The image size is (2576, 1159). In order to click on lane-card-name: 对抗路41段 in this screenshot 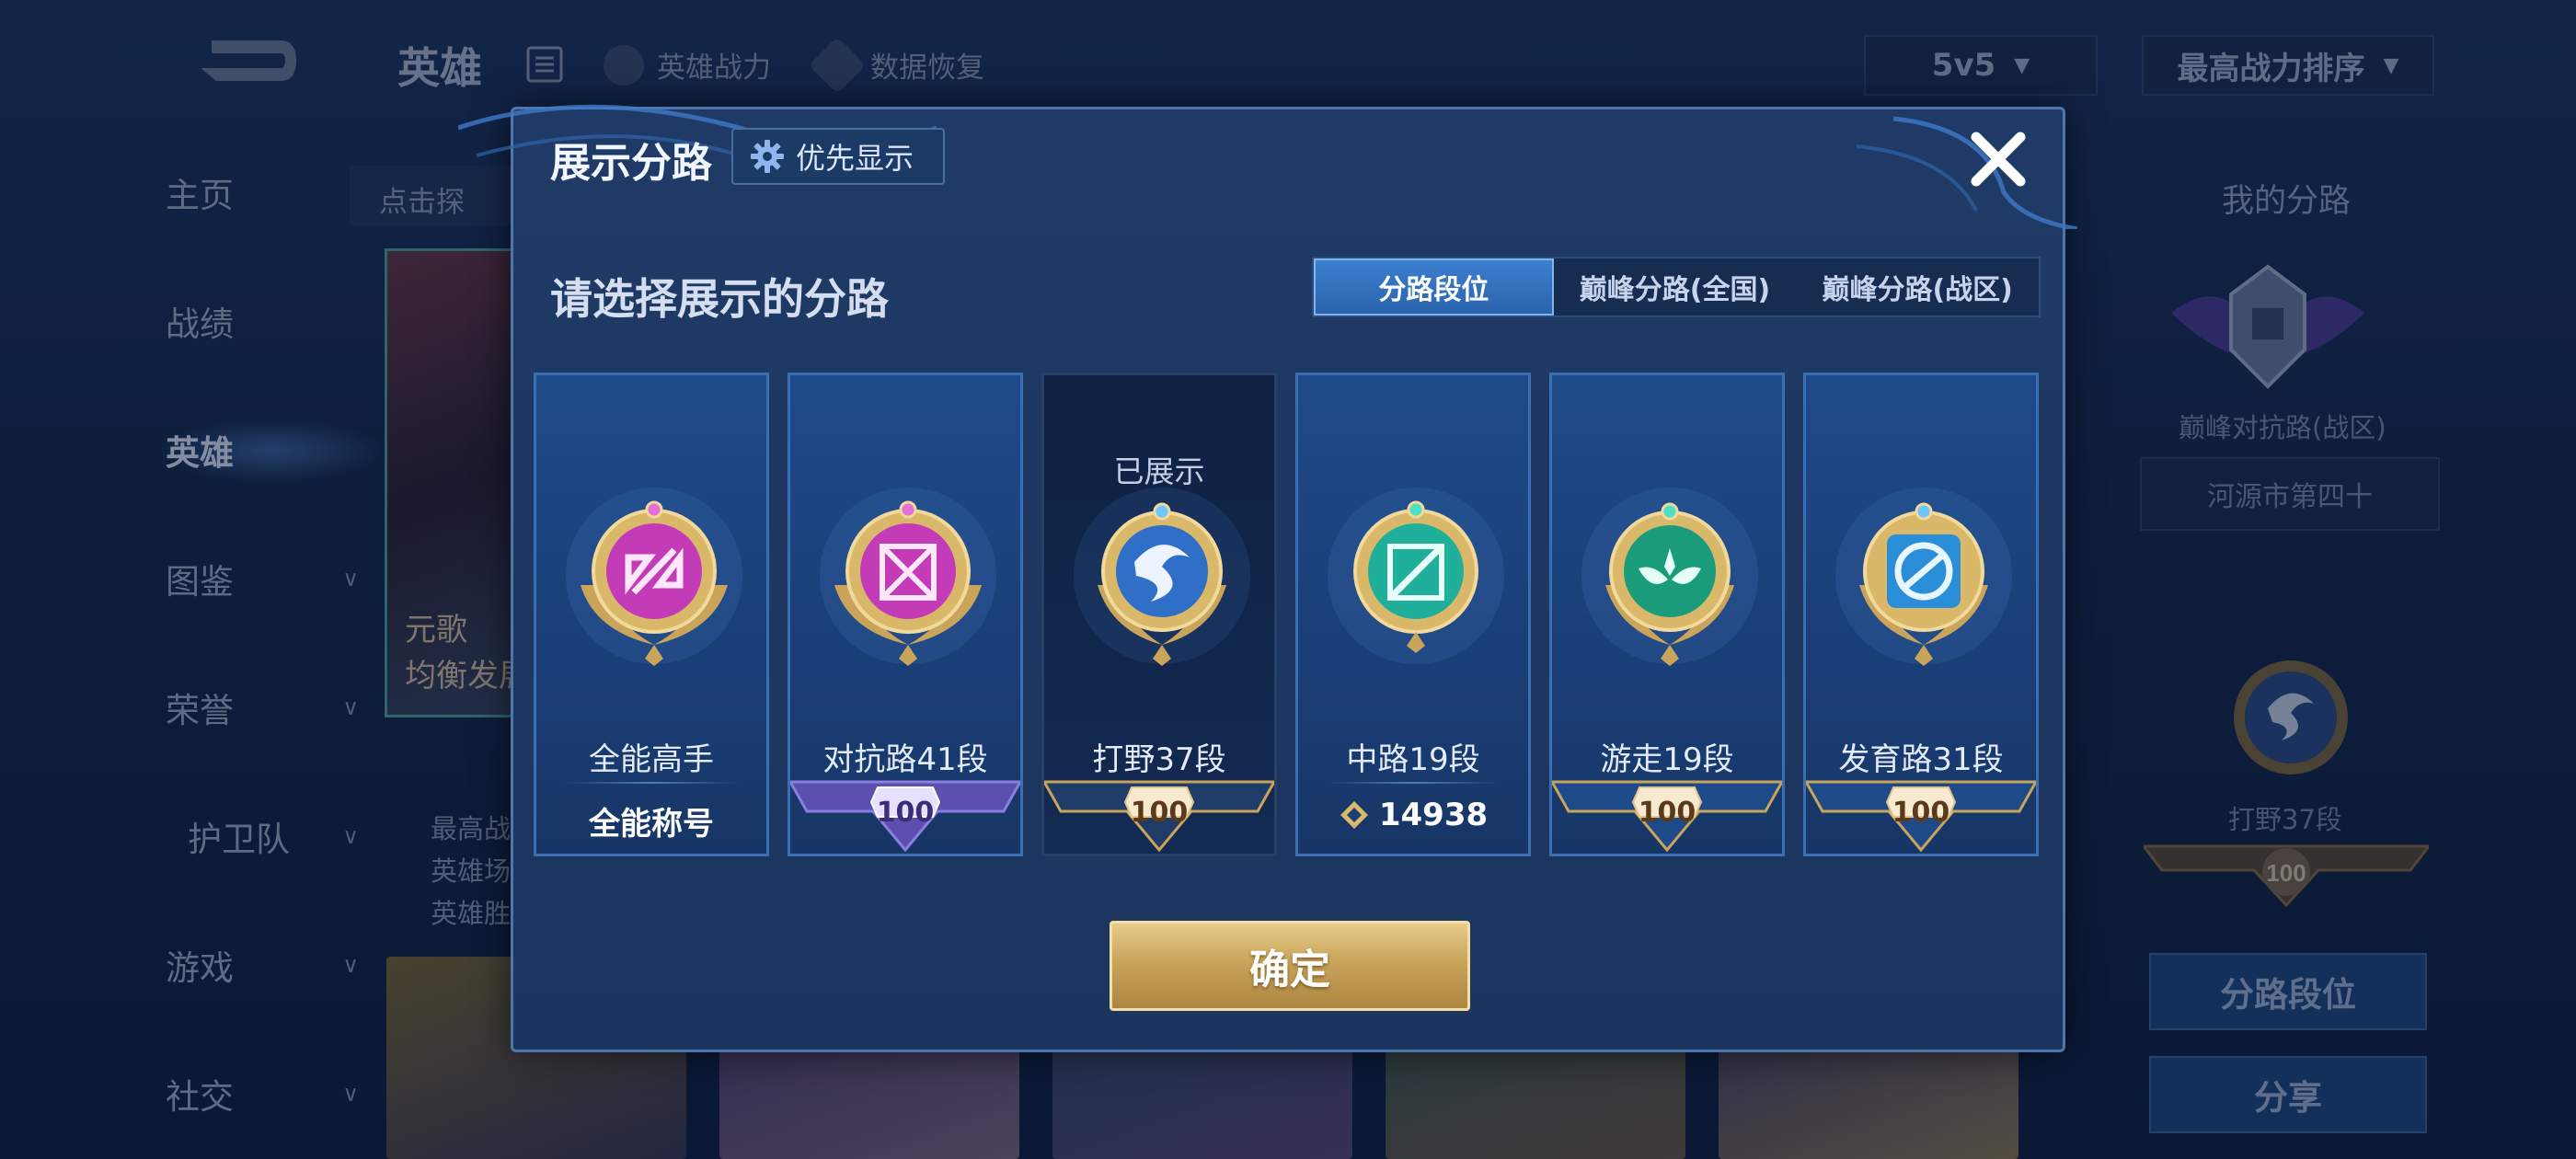, I will do `click(905, 759)`.